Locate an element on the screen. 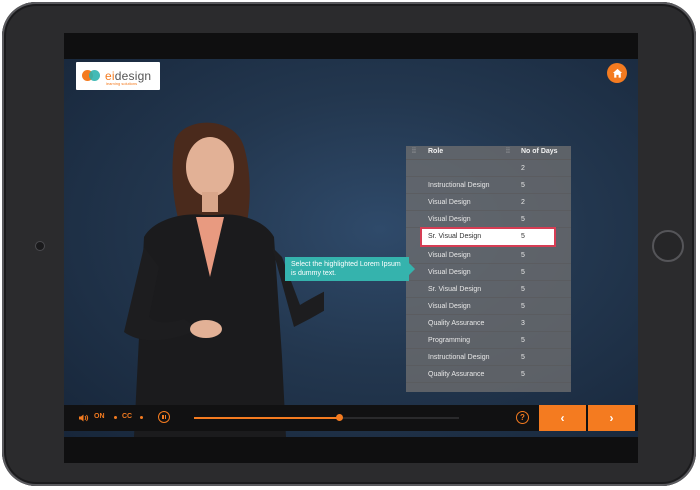  table-row: Quality Assurance 3 is located at coordinates (488, 323).